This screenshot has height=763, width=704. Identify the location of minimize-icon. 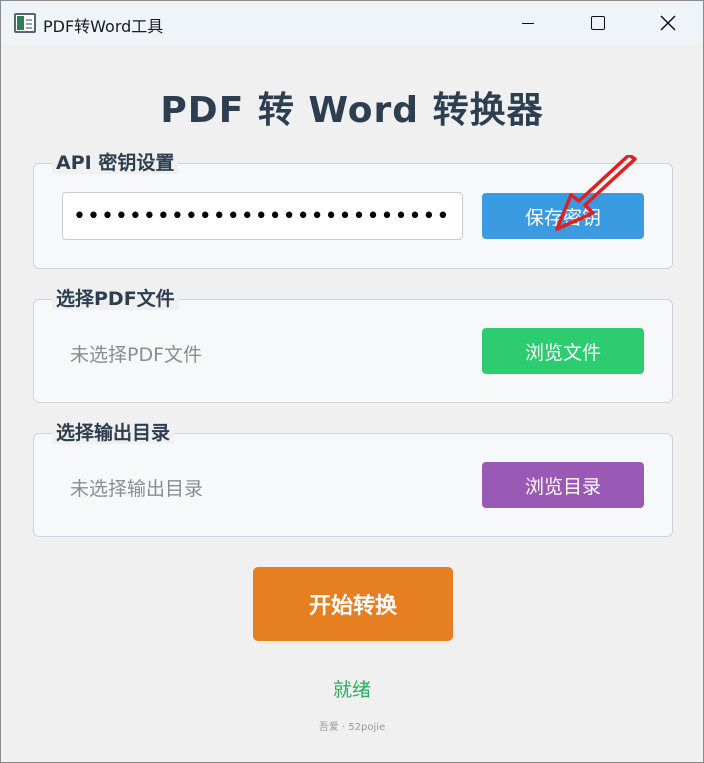
(528, 23).